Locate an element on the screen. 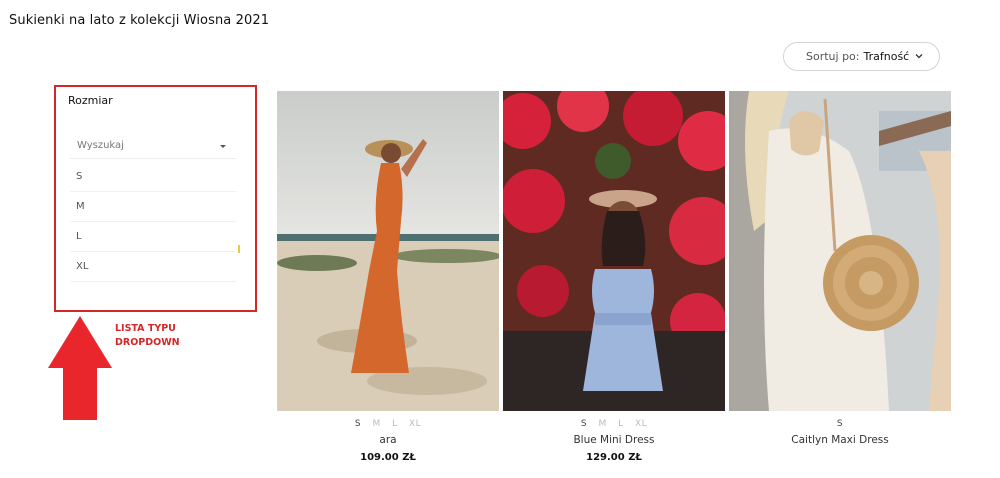  annotation-label: LISTA TYPU DROPDOWN is located at coordinates (147, 336).